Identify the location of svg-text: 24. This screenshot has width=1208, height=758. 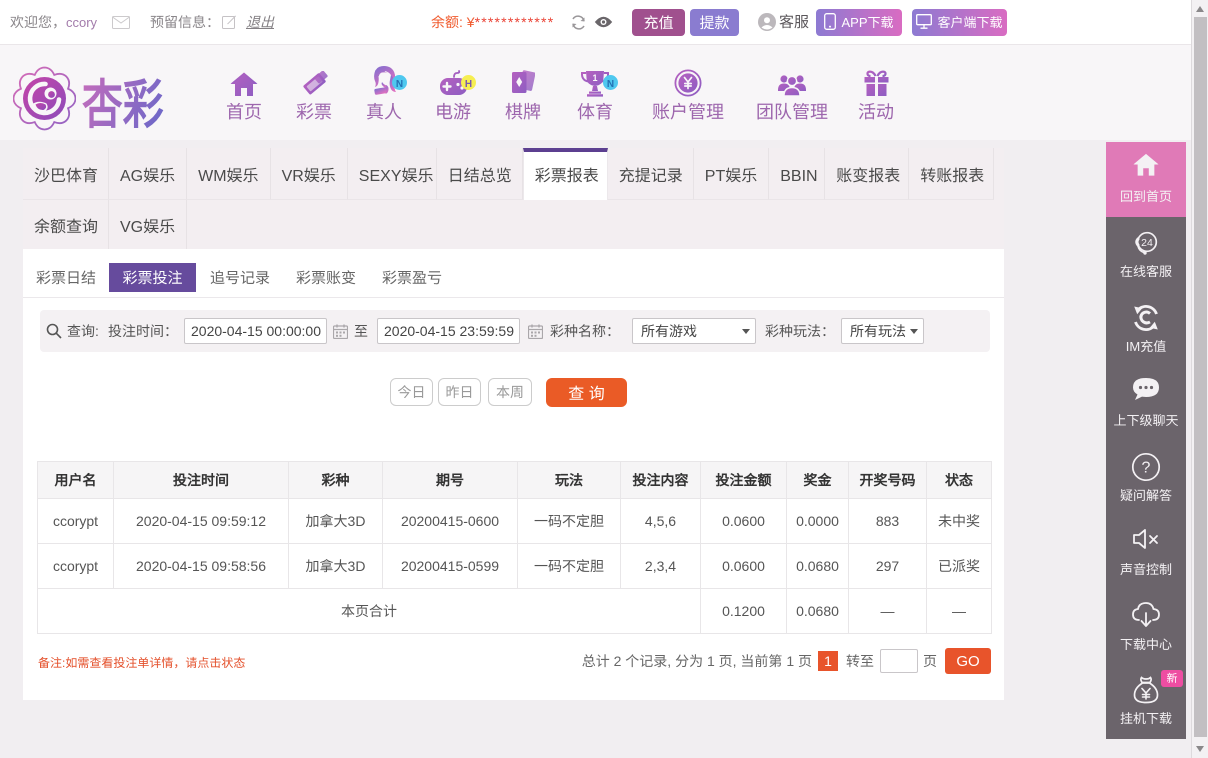
(1147, 243).